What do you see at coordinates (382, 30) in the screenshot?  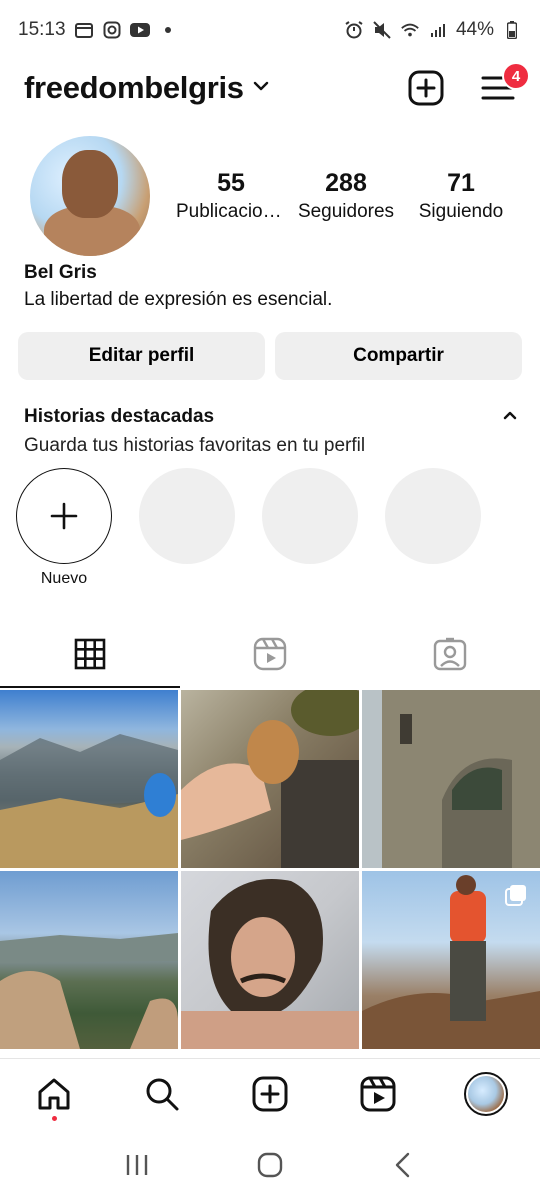 I see `mute-icon` at bounding box center [382, 30].